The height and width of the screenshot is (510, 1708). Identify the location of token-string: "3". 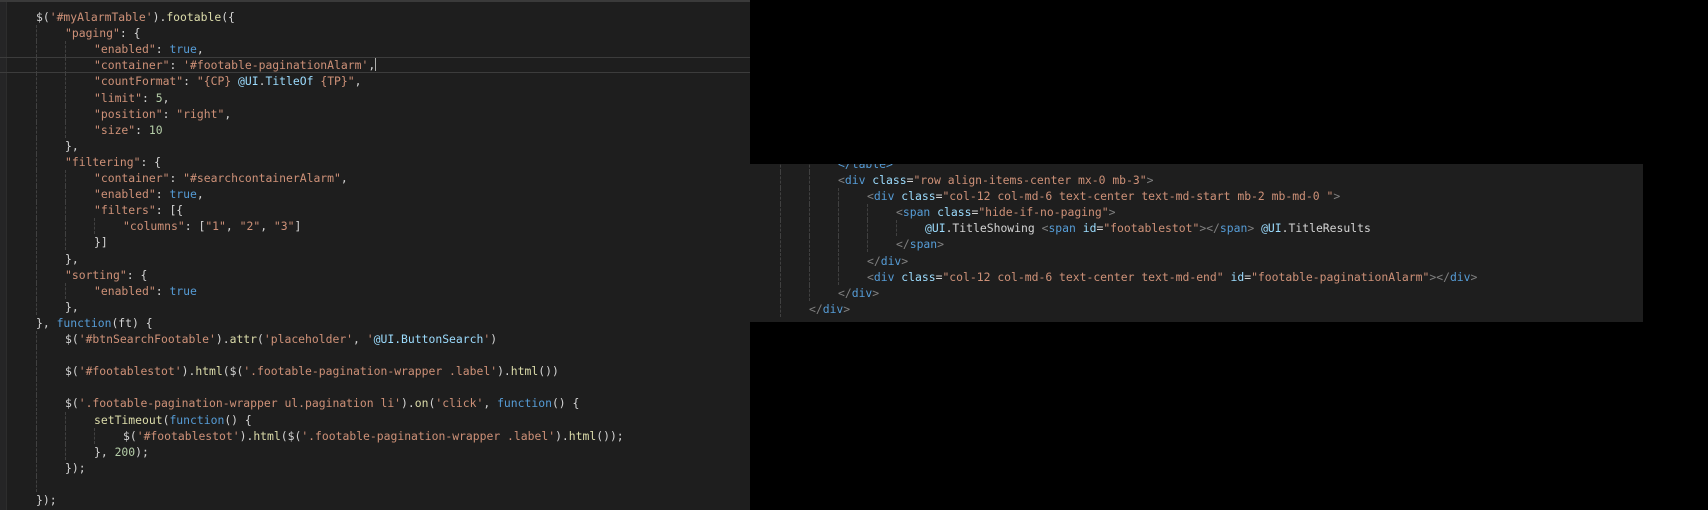
(284, 226).